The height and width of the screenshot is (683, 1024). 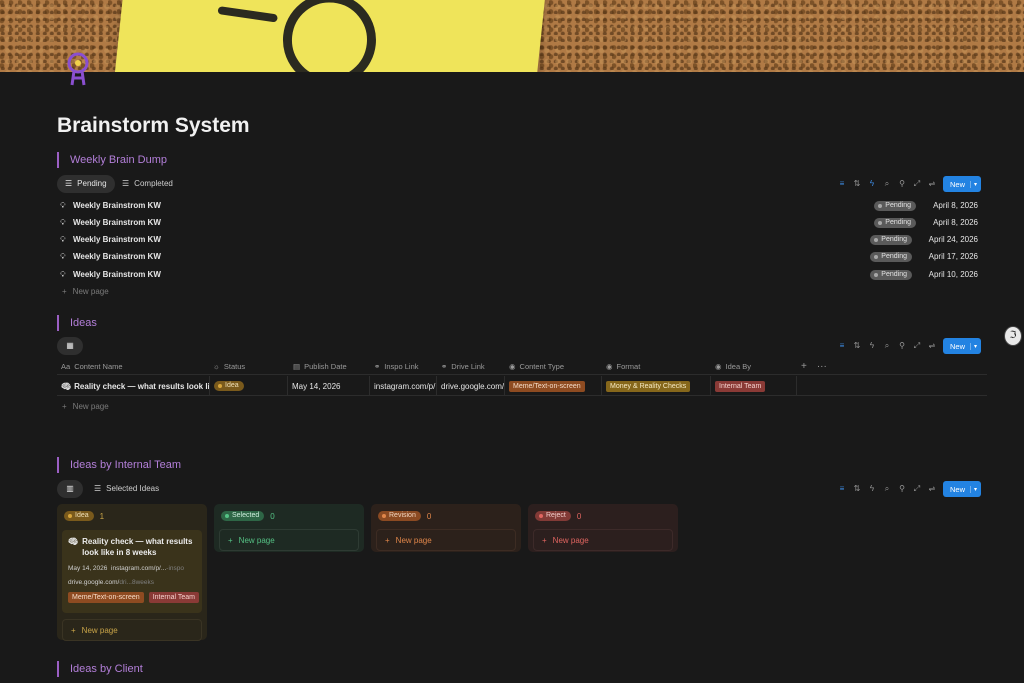 I want to click on board-icon: ▥, so click(x=70, y=488).